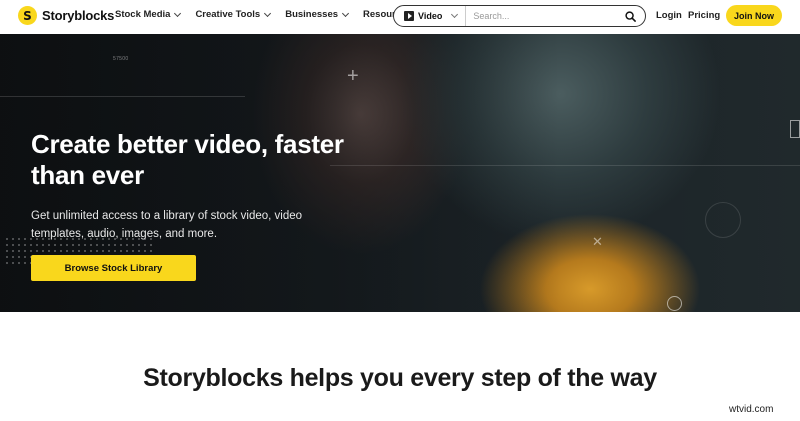 The height and width of the screenshot is (421, 800). I want to click on search-icon, so click(630, 16).